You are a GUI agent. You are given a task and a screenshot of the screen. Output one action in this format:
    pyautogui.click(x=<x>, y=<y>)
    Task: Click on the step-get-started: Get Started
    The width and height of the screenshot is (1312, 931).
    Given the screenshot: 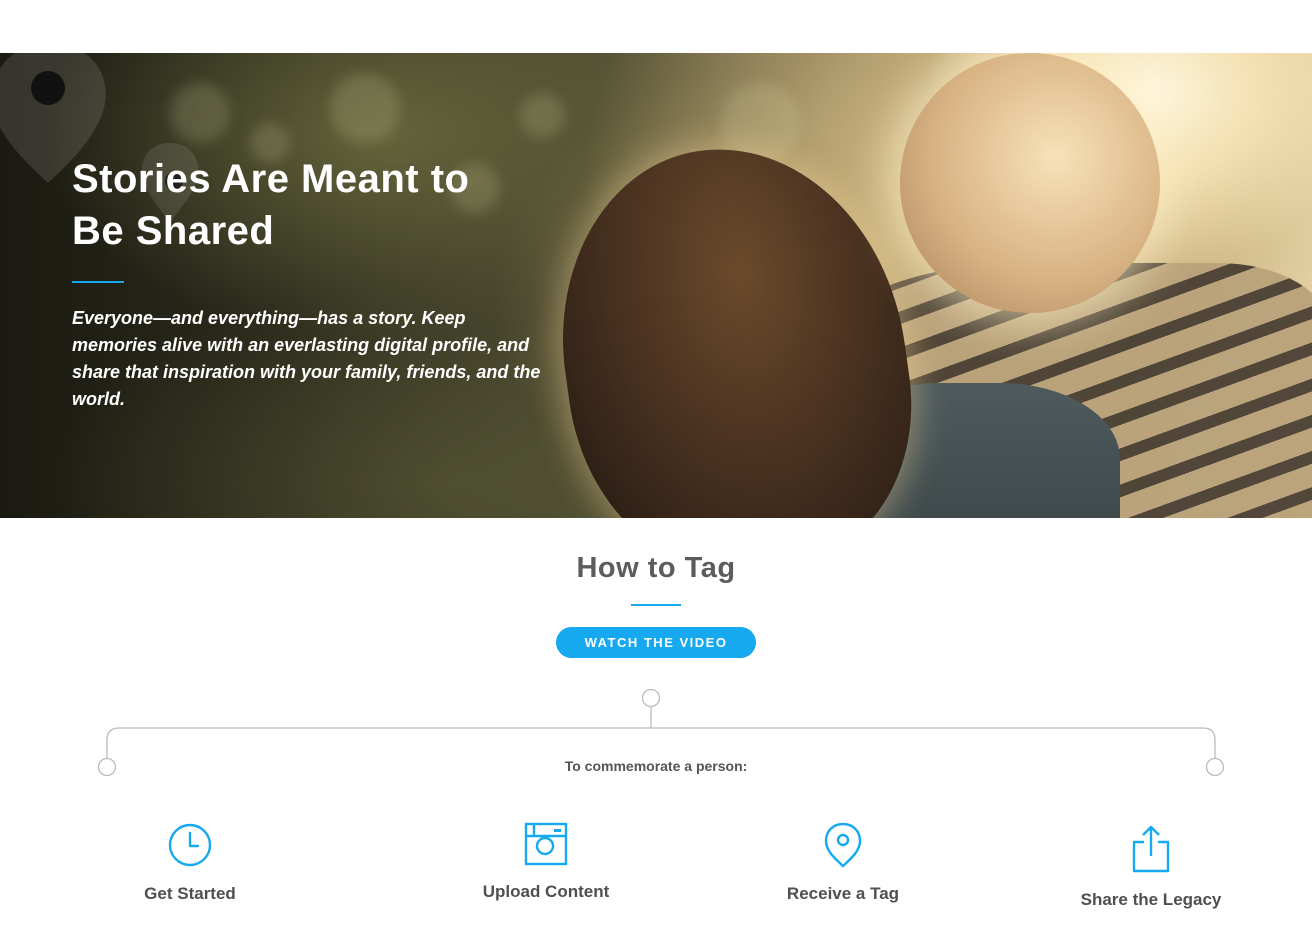 What is the action you would take?
    pyautogui.click(x=190, y=863)
    